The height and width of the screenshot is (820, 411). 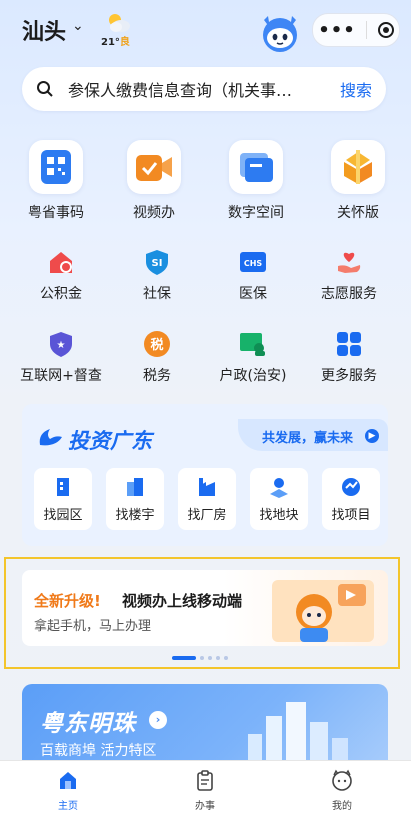 I want to click on project-icon, so click(x=351, y=486).